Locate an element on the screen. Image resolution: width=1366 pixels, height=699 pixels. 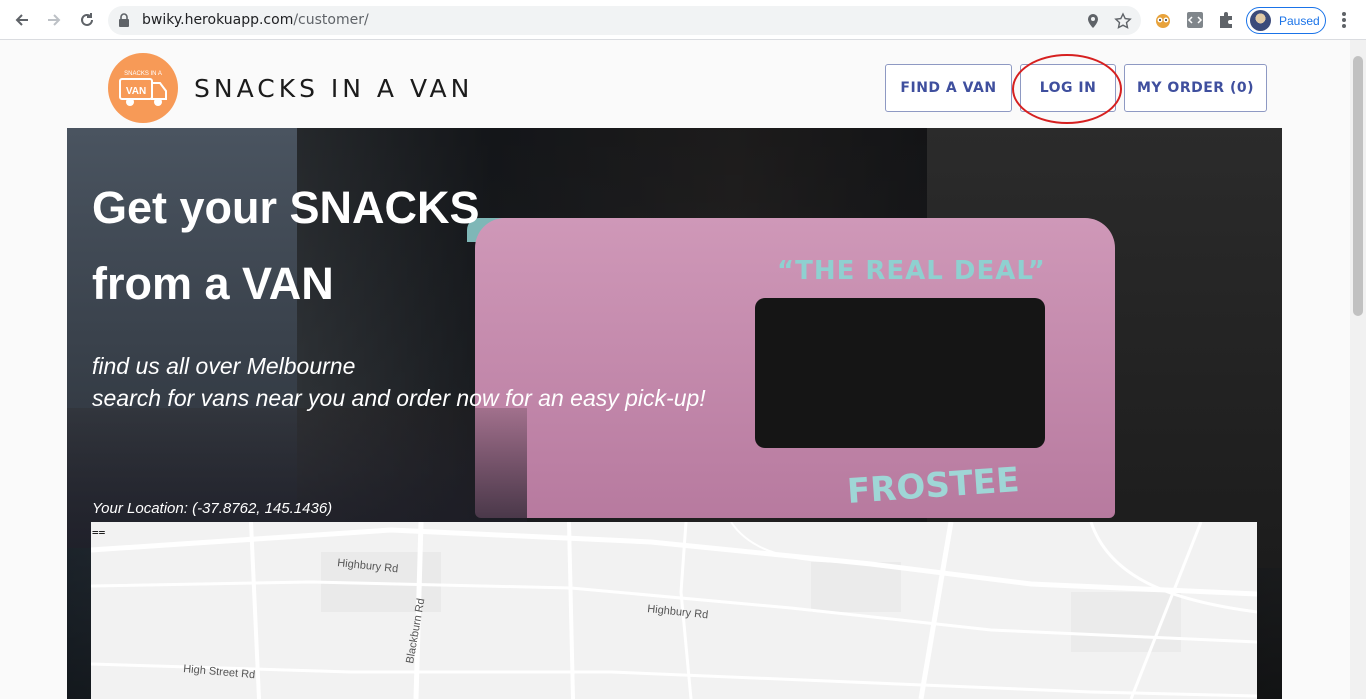
url-text: bwiky.herokuapp.com/customer/ is located at coordinates (255, 20).